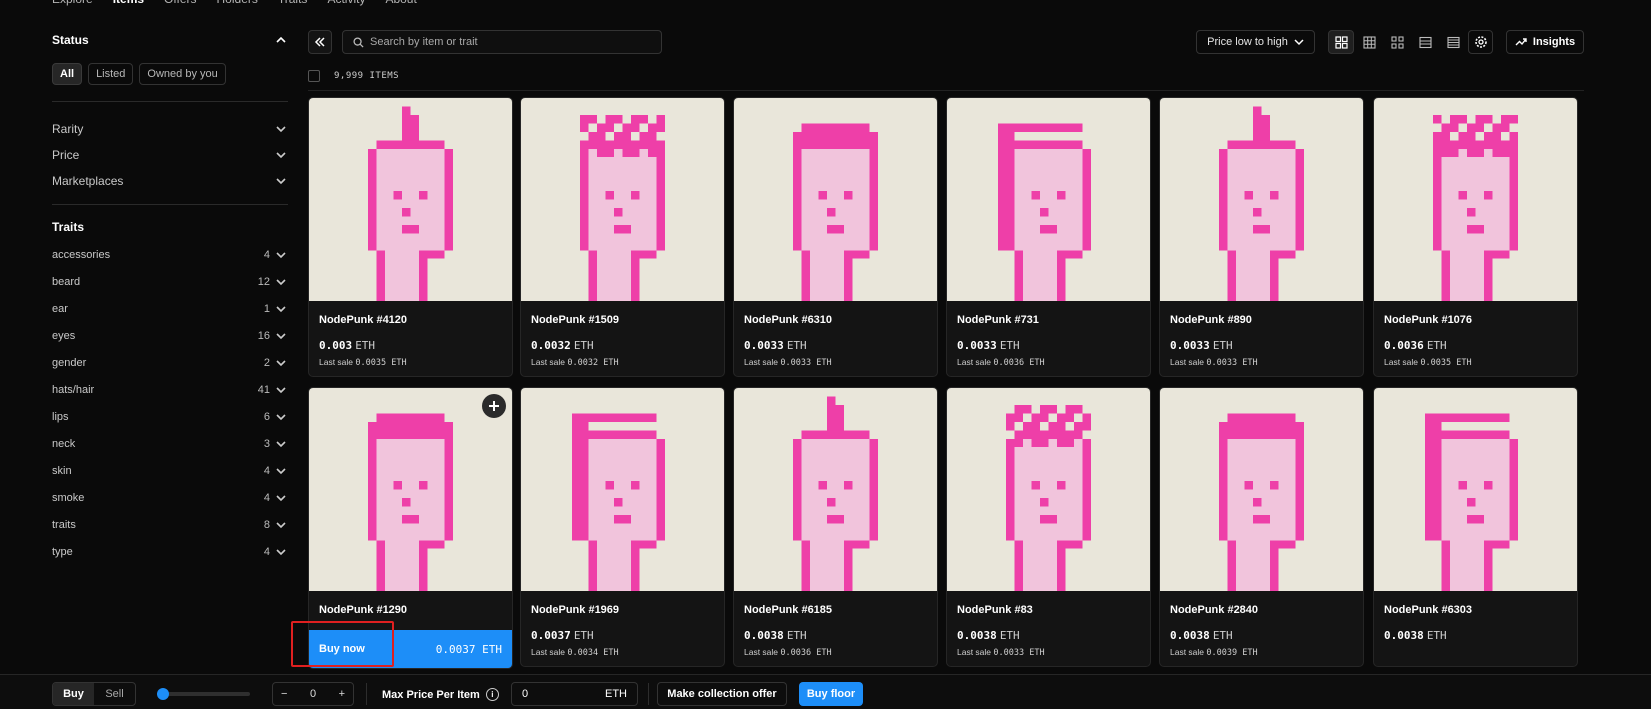 This screenshot has height=709, width=1651. What do you see at coordinates (170, 497) in the screenshot?
I see `trait-smoke: smoke 4` at bounding box center [170, 497].